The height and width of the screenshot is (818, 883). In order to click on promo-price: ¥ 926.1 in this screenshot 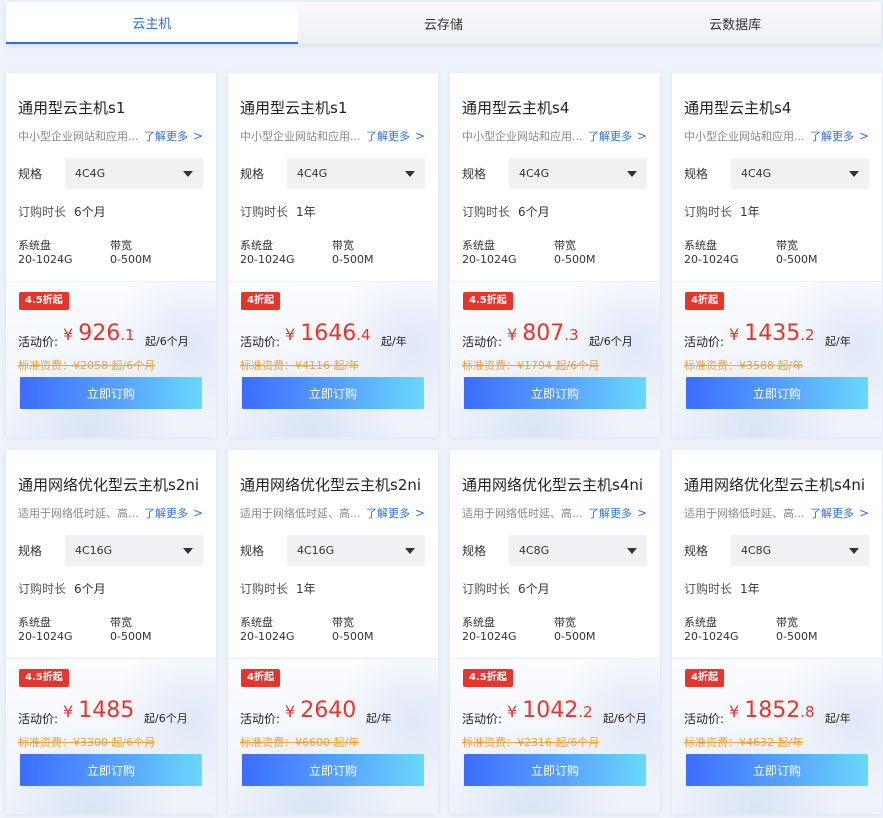, I will do `click(99, 333)`.